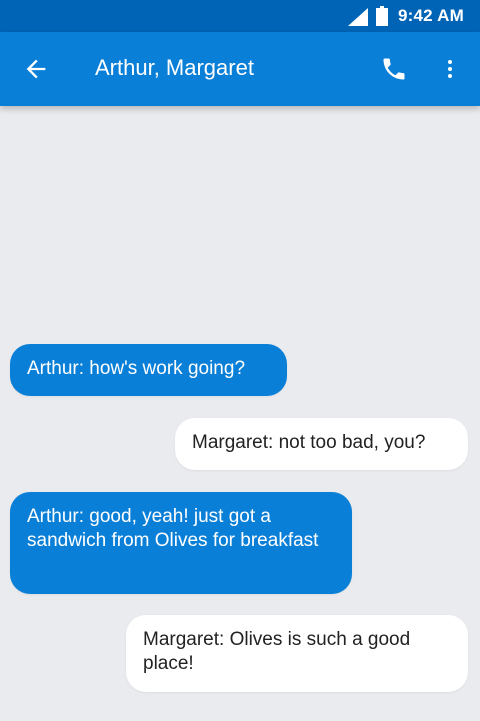 This screenshot has width=480, height=721. What do you see at coordinates (136, 368) in the screenshot?
I see `message-text: Arthur: how's work going?` at bounding box center [136, 368].